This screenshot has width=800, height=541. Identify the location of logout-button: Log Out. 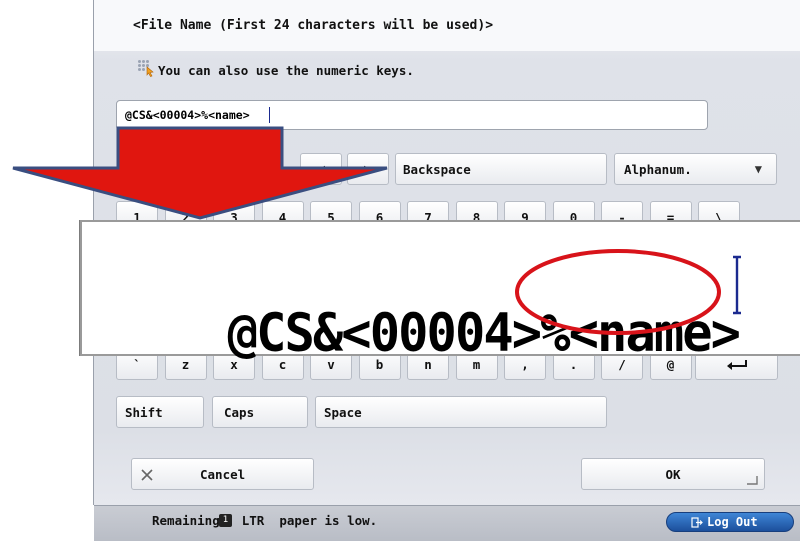
(730, 522).